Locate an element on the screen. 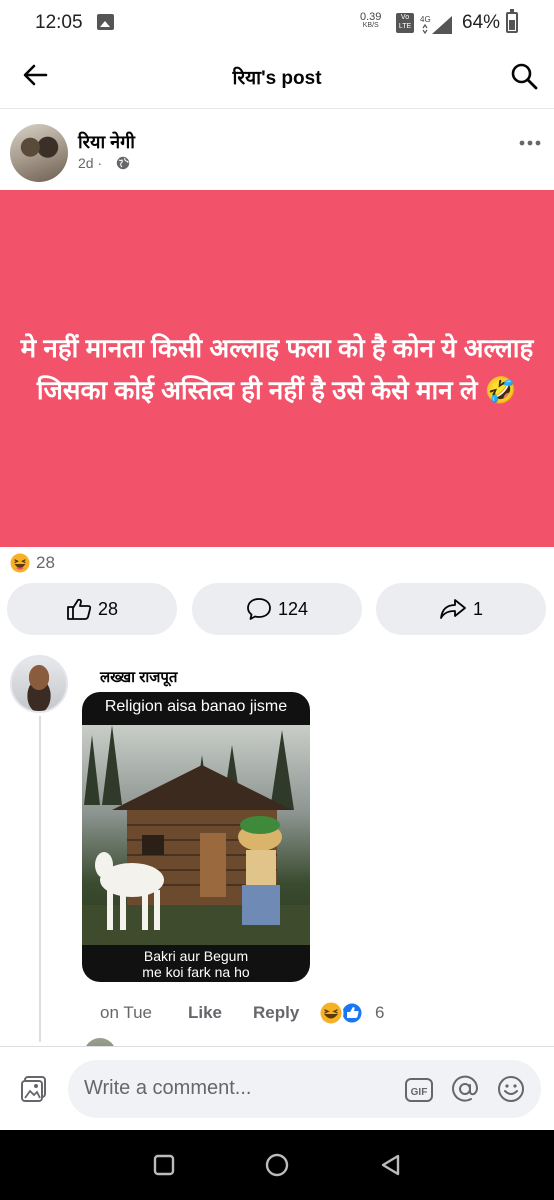  comment-count: 124 is located at coordinates (293, 608).